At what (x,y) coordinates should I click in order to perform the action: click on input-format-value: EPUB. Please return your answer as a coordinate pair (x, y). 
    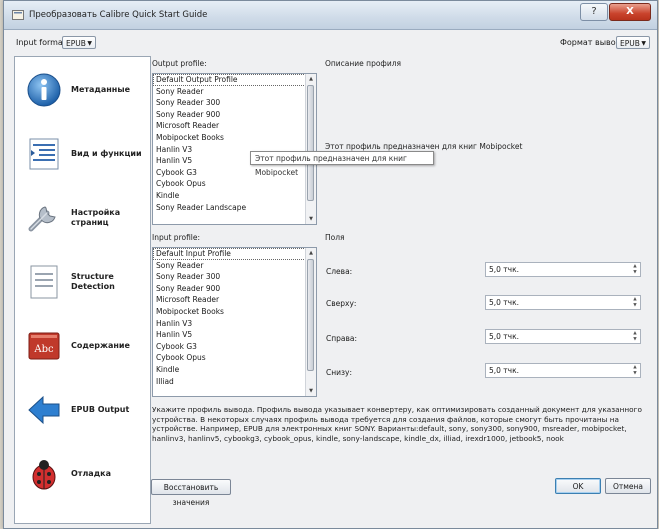
    Looking at the image, I should click on (76, 43).